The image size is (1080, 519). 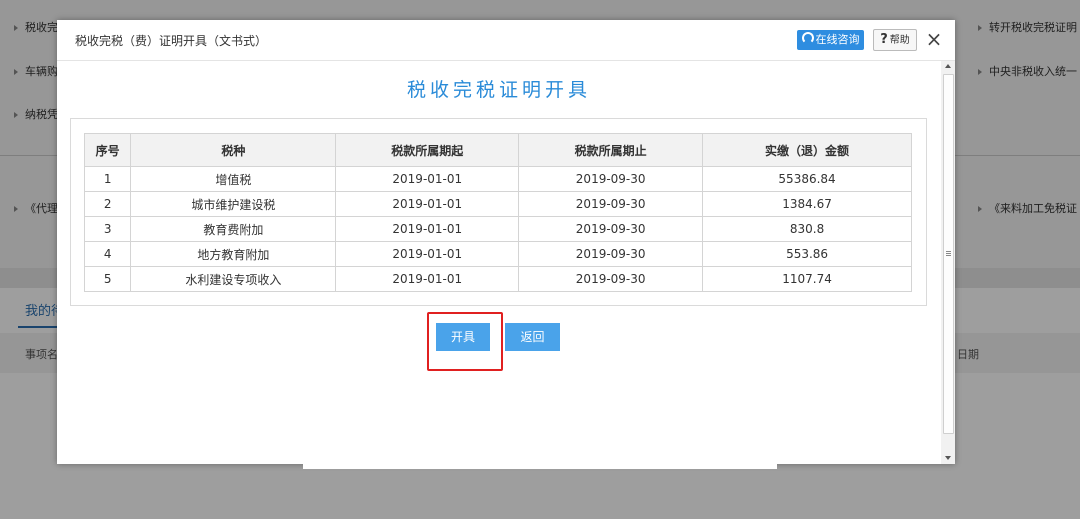 What do you see at coordinates (107, 150) in the screenshot?
I see `col-header-index: 序号` at bounding box center [107, 150].